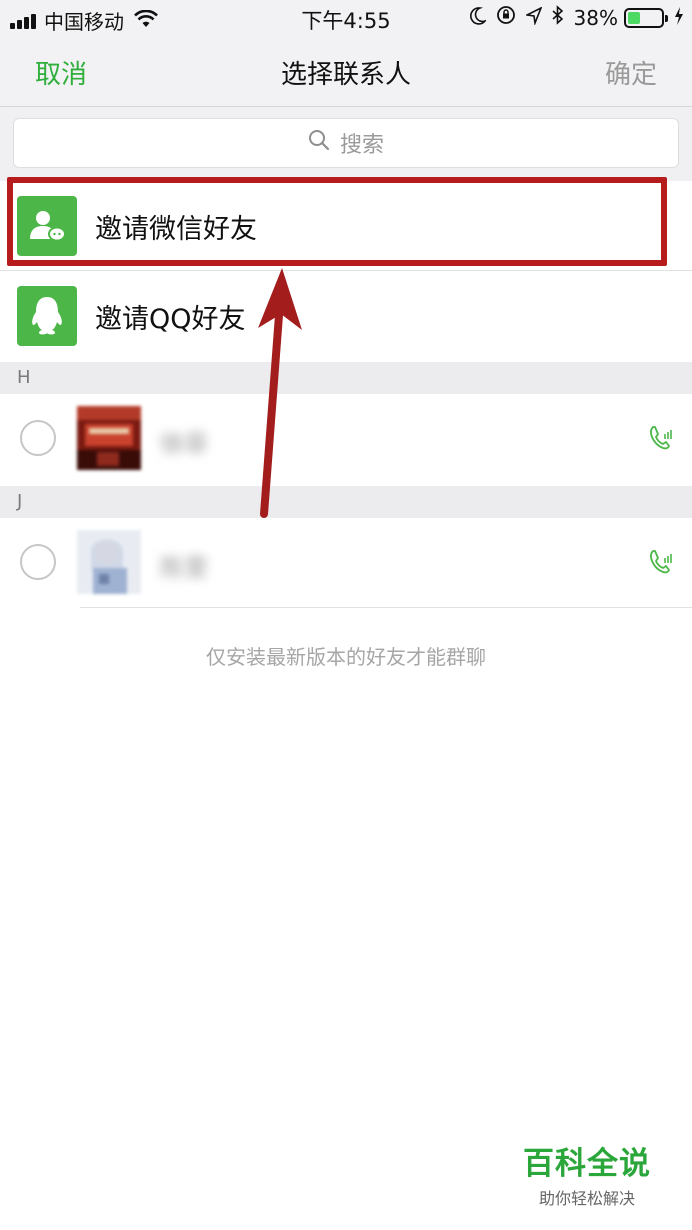  I want to click on footer-note: 仅安装最新版本的好友才能群聊, so click(346, 657).